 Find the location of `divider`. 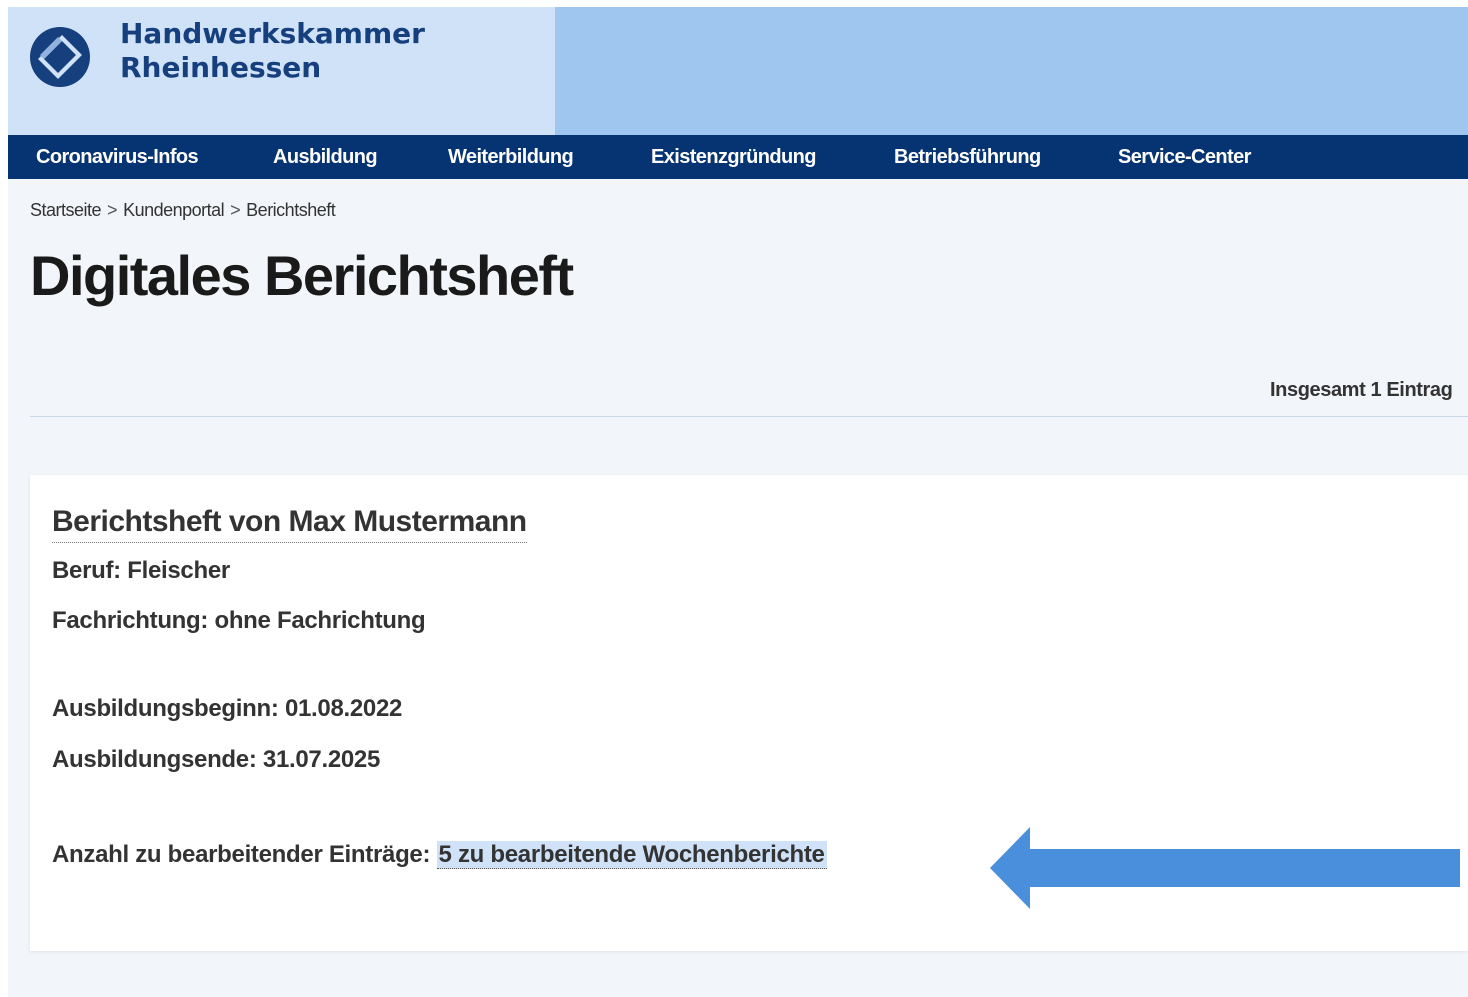

divider is located at coordinates (749, 416).